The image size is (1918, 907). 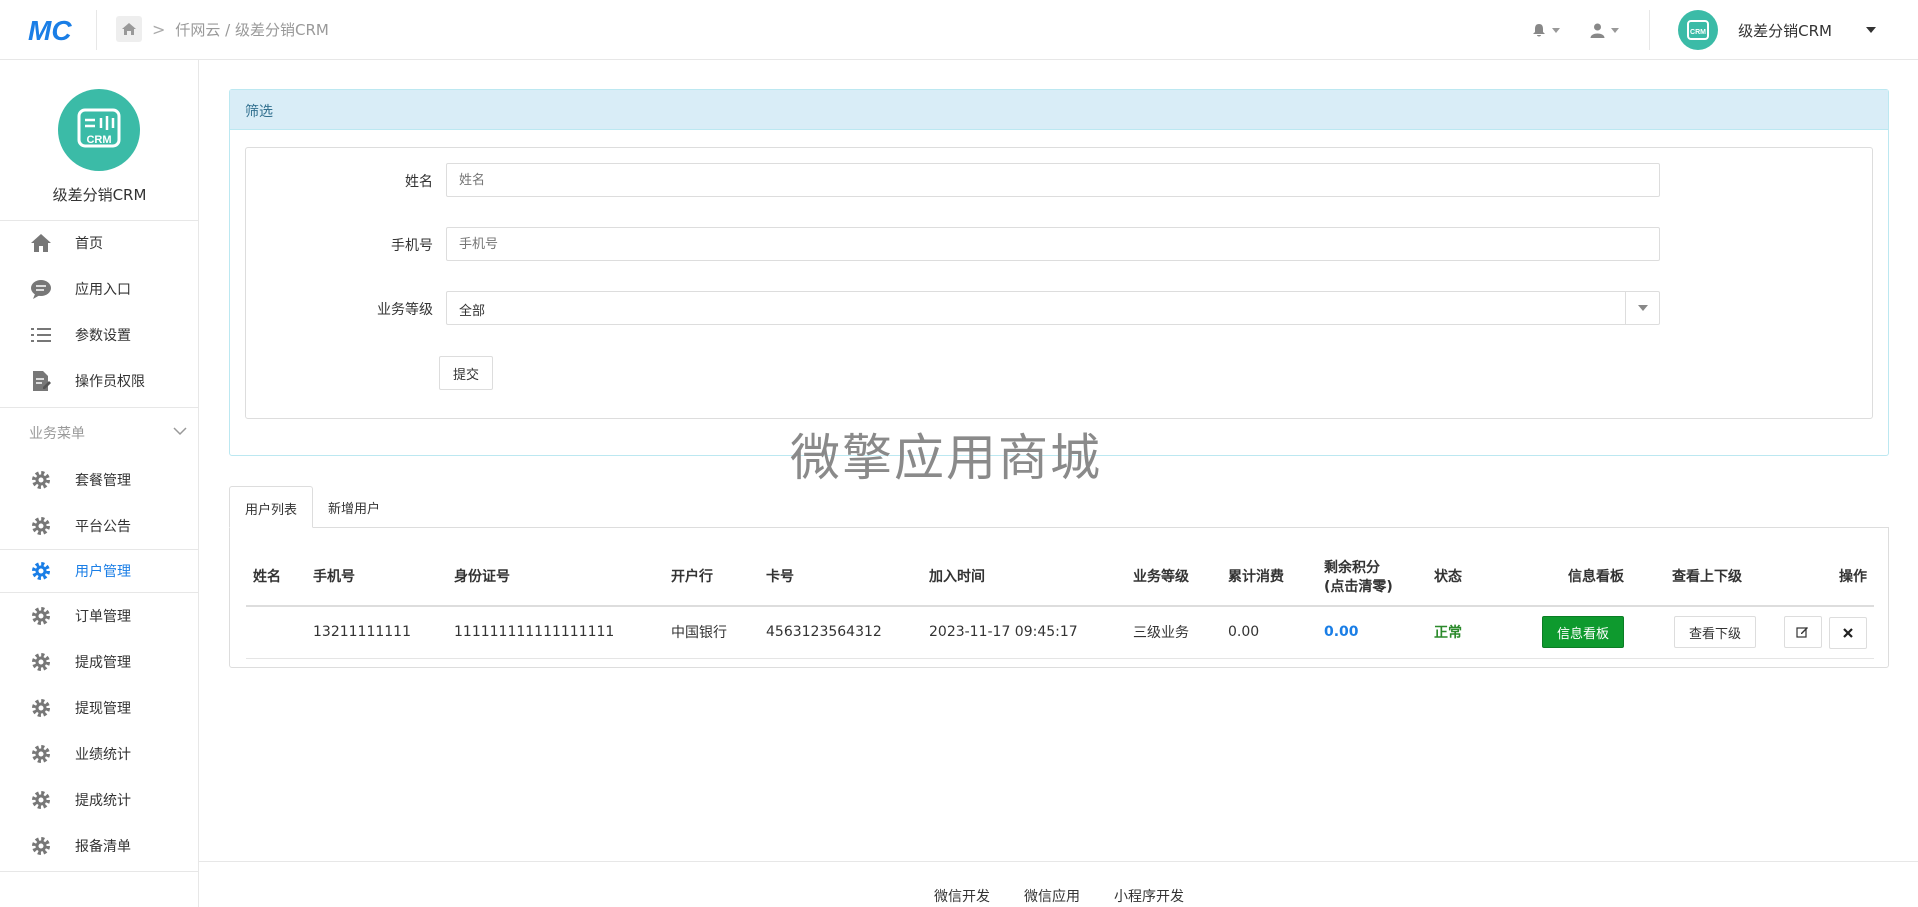 I want to click on col-bank: 开户行, so click(x=711, y=578).